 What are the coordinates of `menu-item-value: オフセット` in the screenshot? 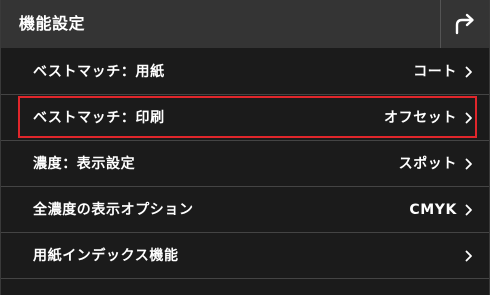 It's located at (420, 118).